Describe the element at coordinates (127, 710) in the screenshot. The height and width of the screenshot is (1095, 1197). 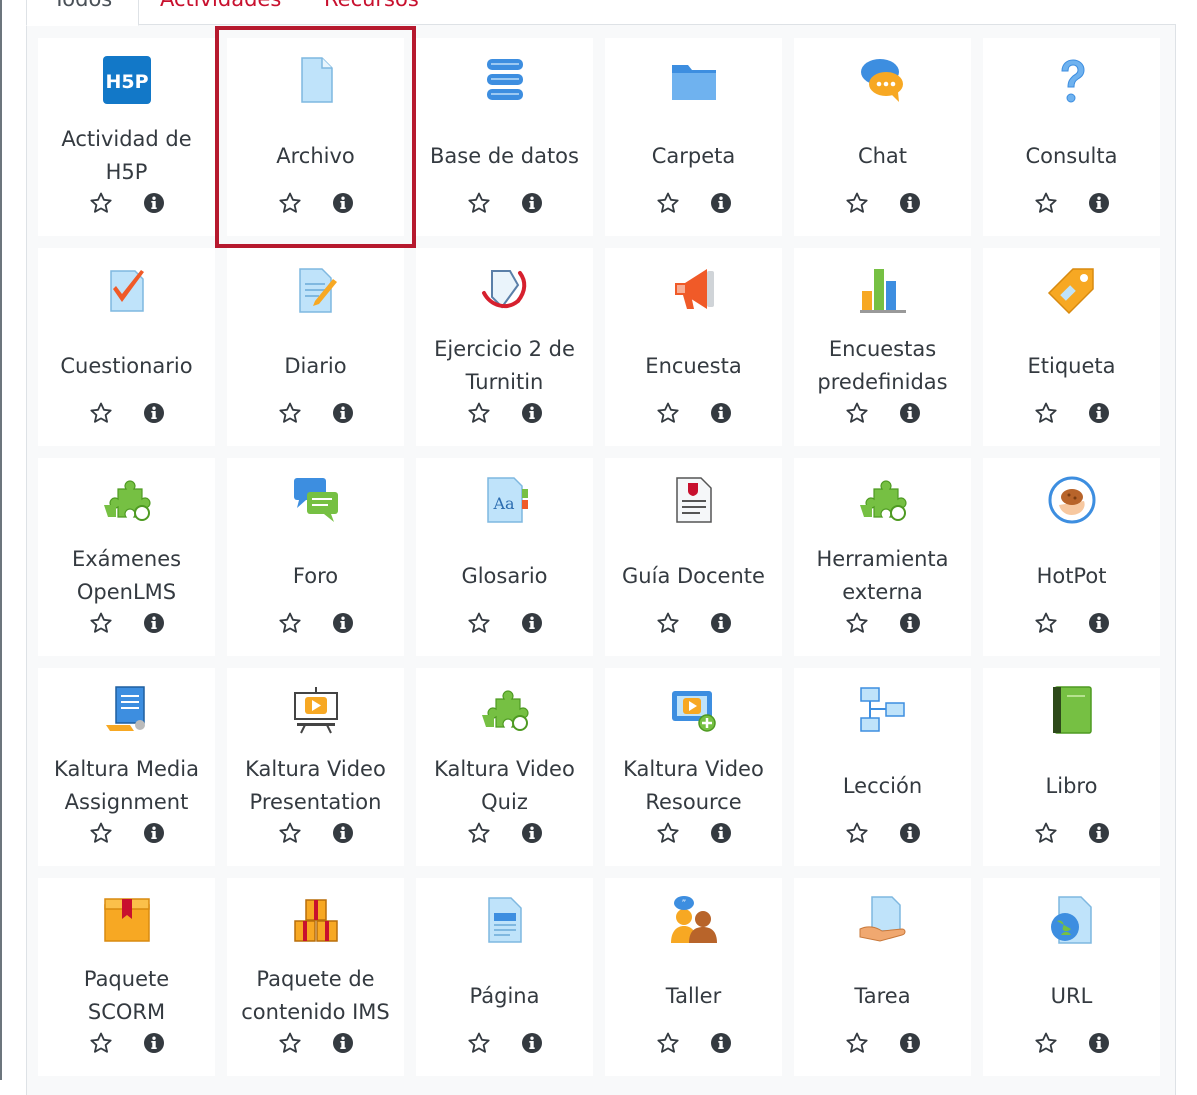
I see `media-assignment-icon` at that location.